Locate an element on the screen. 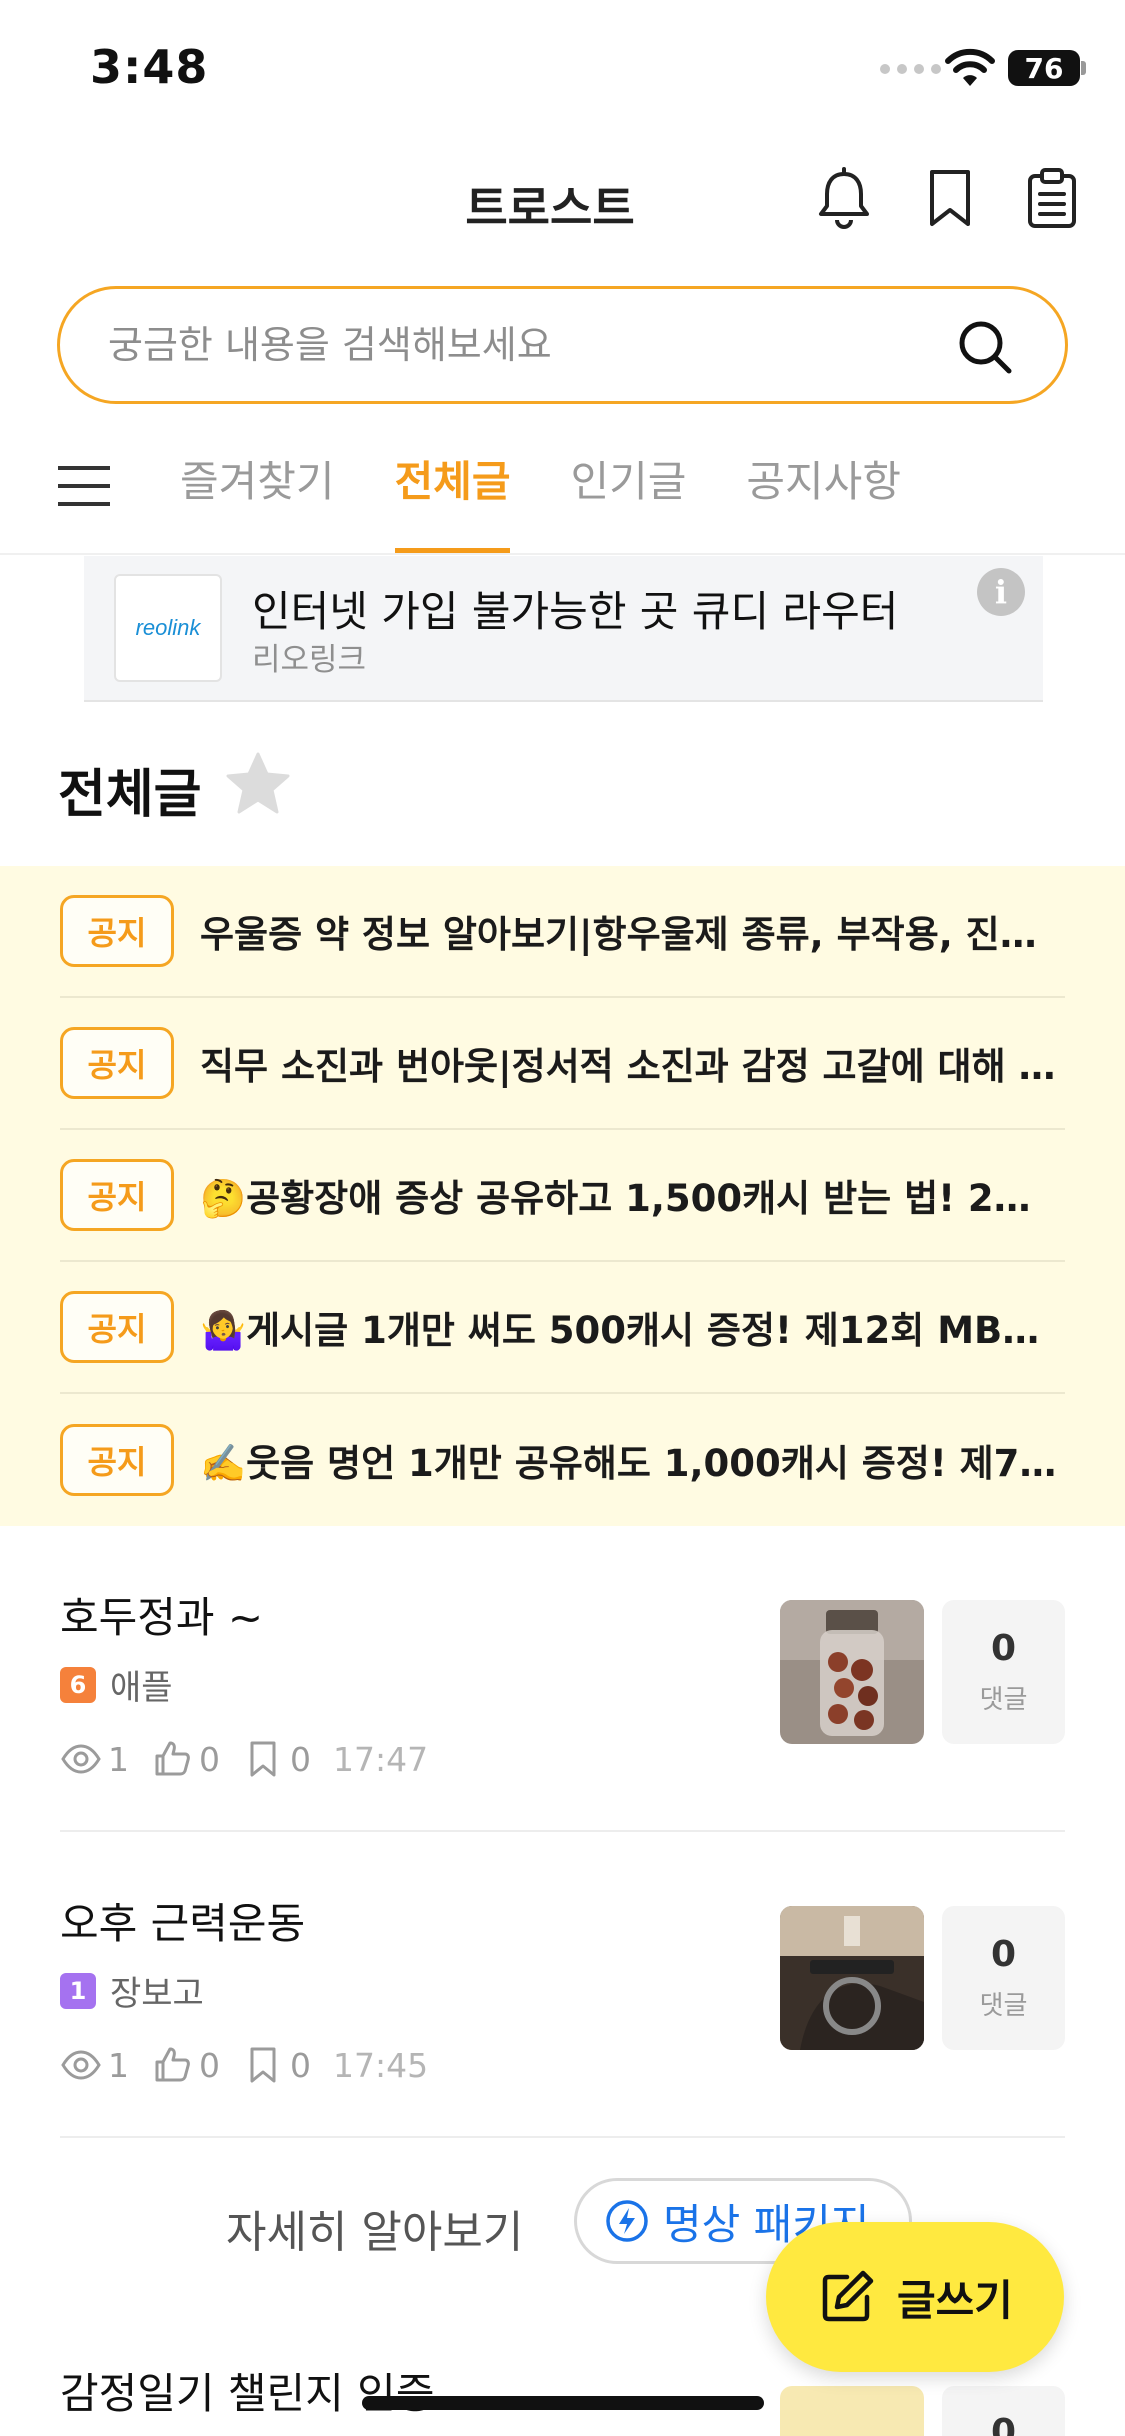 This screenshot has height=2436, width=1125. notice-title: 직무 소진과 번아웃|정서적 소진과 감정 고갈에 대해 알아보기 is located at coordinates (631, 1066).